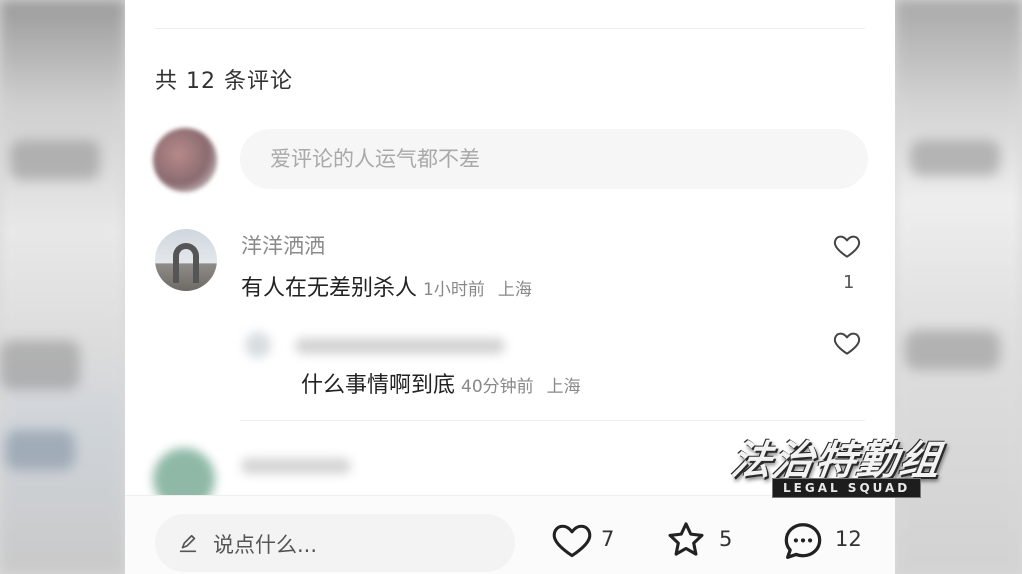 This screenshot has height=574, width=1022. Describe the element at coordinates (185, 160) in the screenshot. I see `current-user-avatar` at that location.